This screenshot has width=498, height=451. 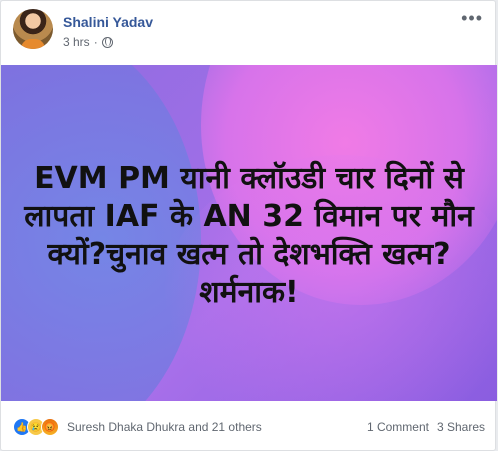 I want to click on post-stats: 1 Comment 3 Shares, so click(x=426, y=427).